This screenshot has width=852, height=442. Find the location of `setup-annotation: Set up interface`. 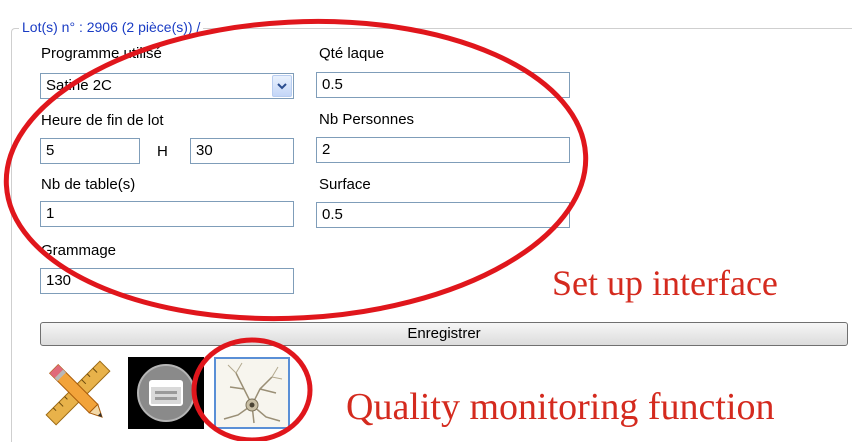

setup-annotation: Set up interface is located at coordinates (665, 283).